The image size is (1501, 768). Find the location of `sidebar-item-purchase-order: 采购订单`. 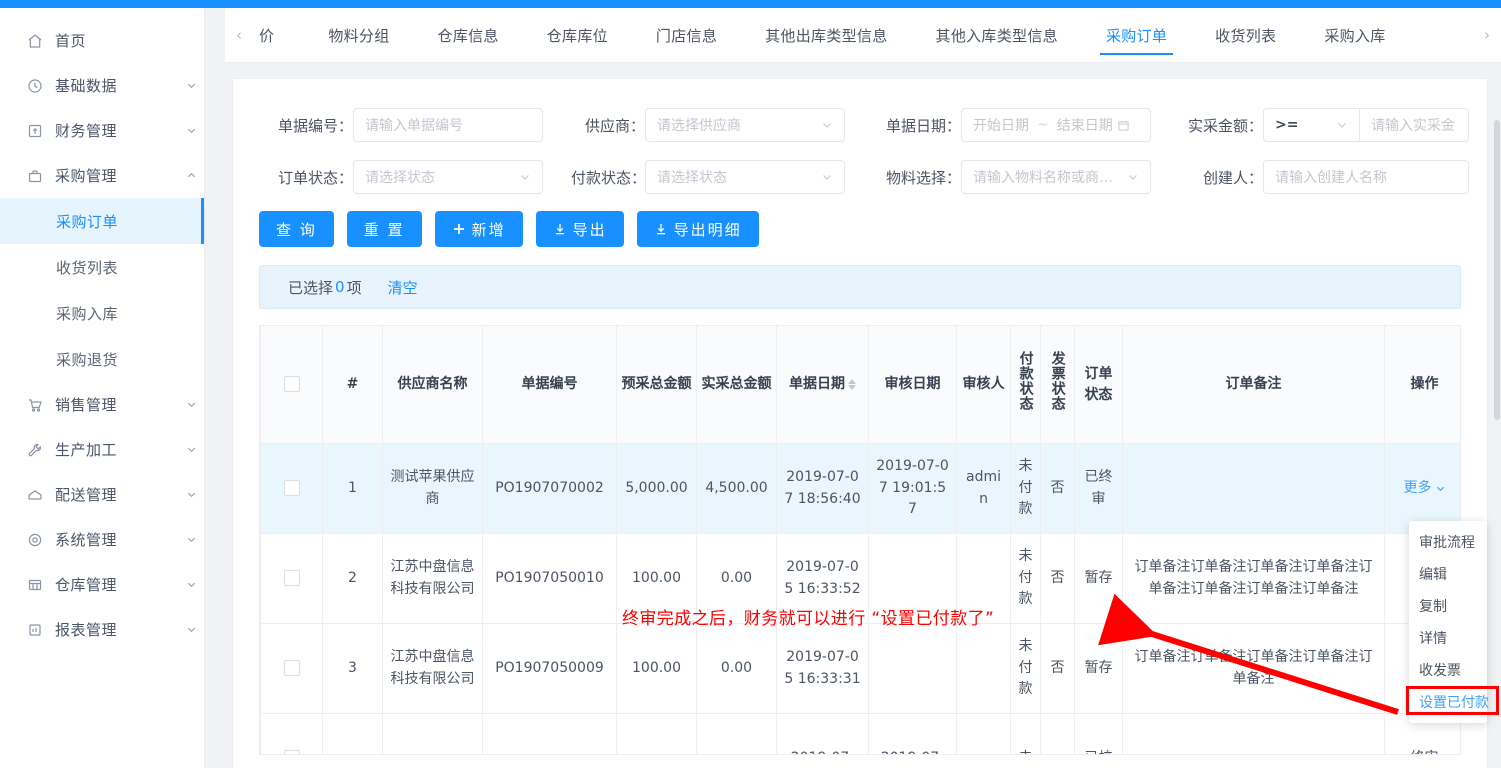

sidebar-item-purchase-order: 采购订单 is located at coordinates (102, 221).